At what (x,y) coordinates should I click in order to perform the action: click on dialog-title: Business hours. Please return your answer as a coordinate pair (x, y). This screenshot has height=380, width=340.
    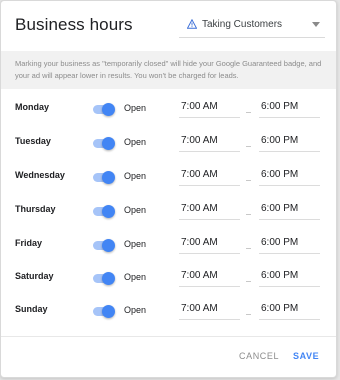
    Looking at the image, I should click on (74, 24).